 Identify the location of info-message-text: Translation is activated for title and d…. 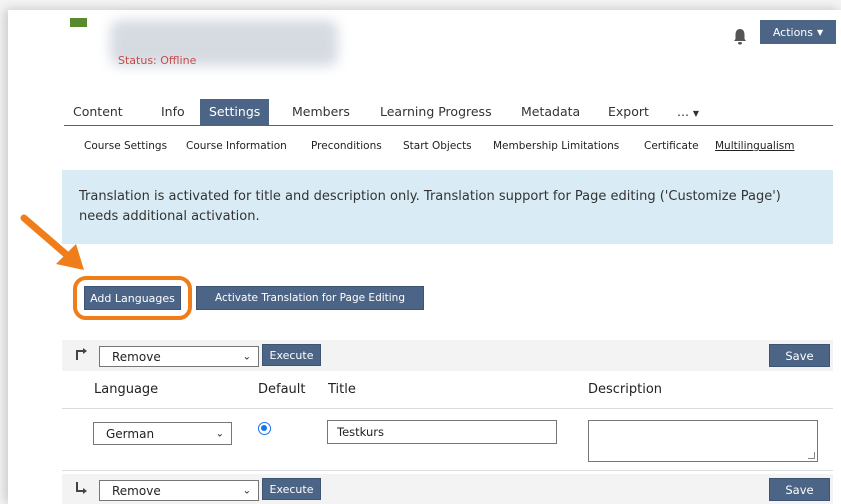
(430, 206).